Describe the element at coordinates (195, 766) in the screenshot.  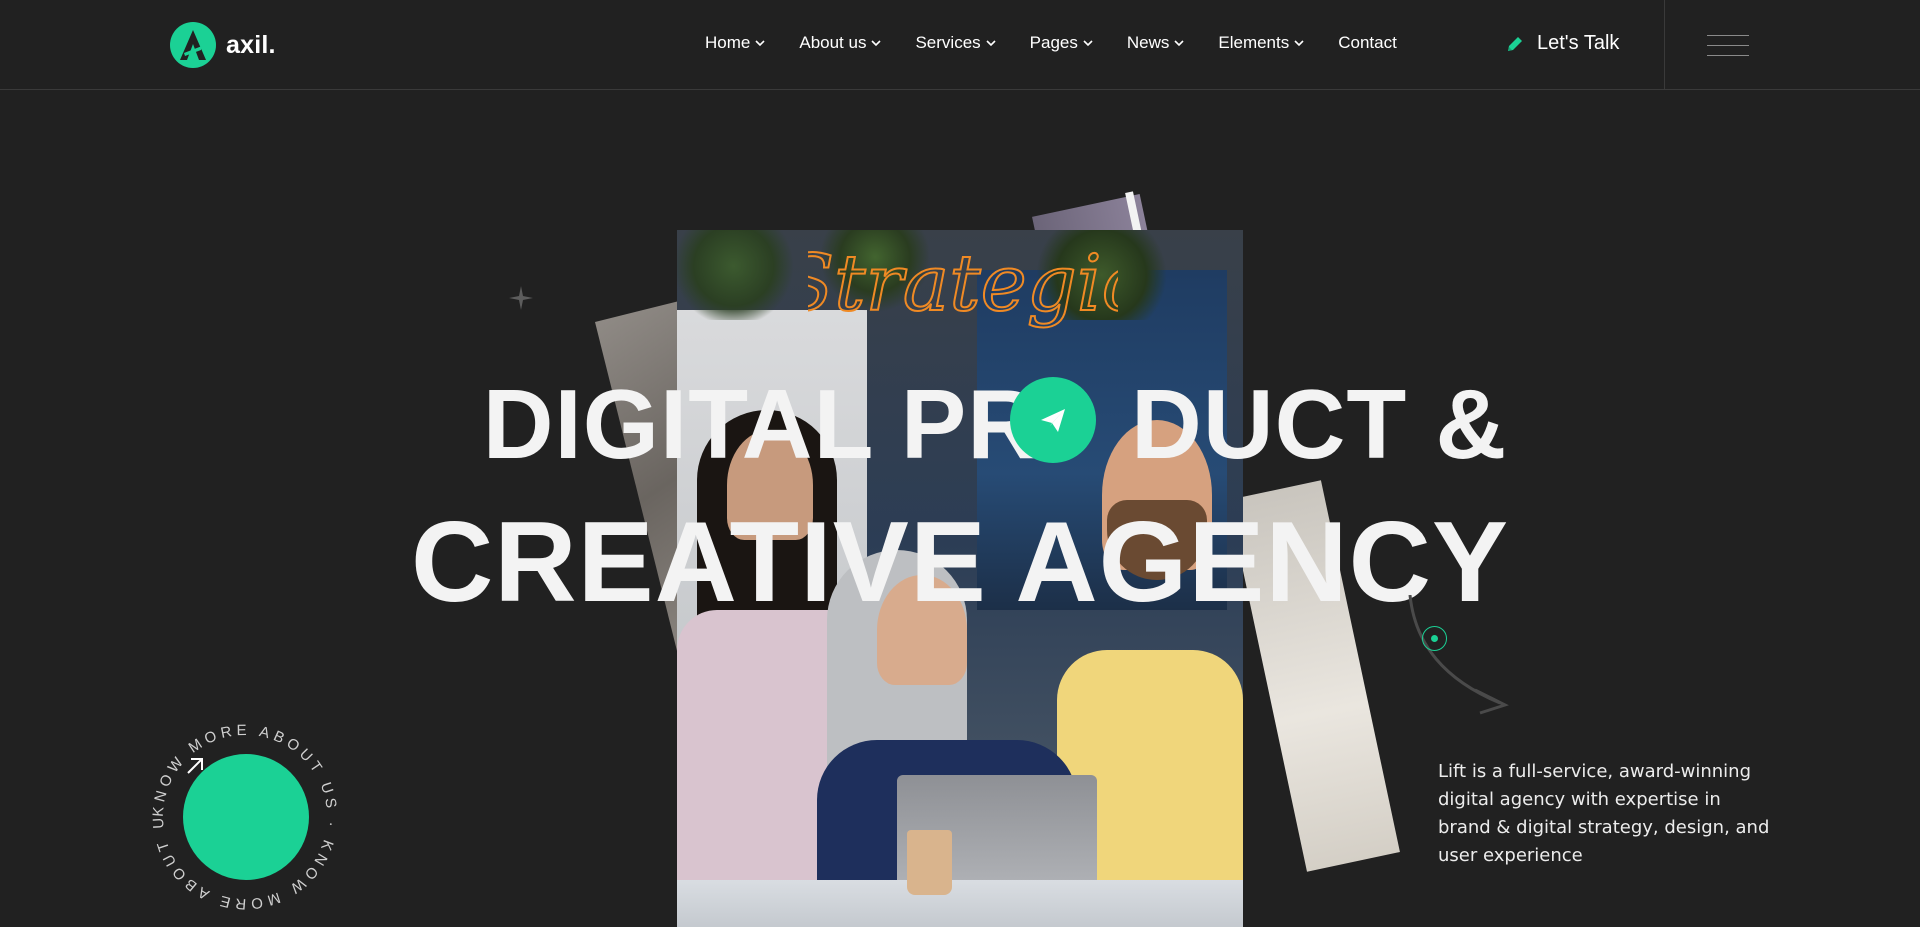
I see `arrow-up-right-icon` at that location.